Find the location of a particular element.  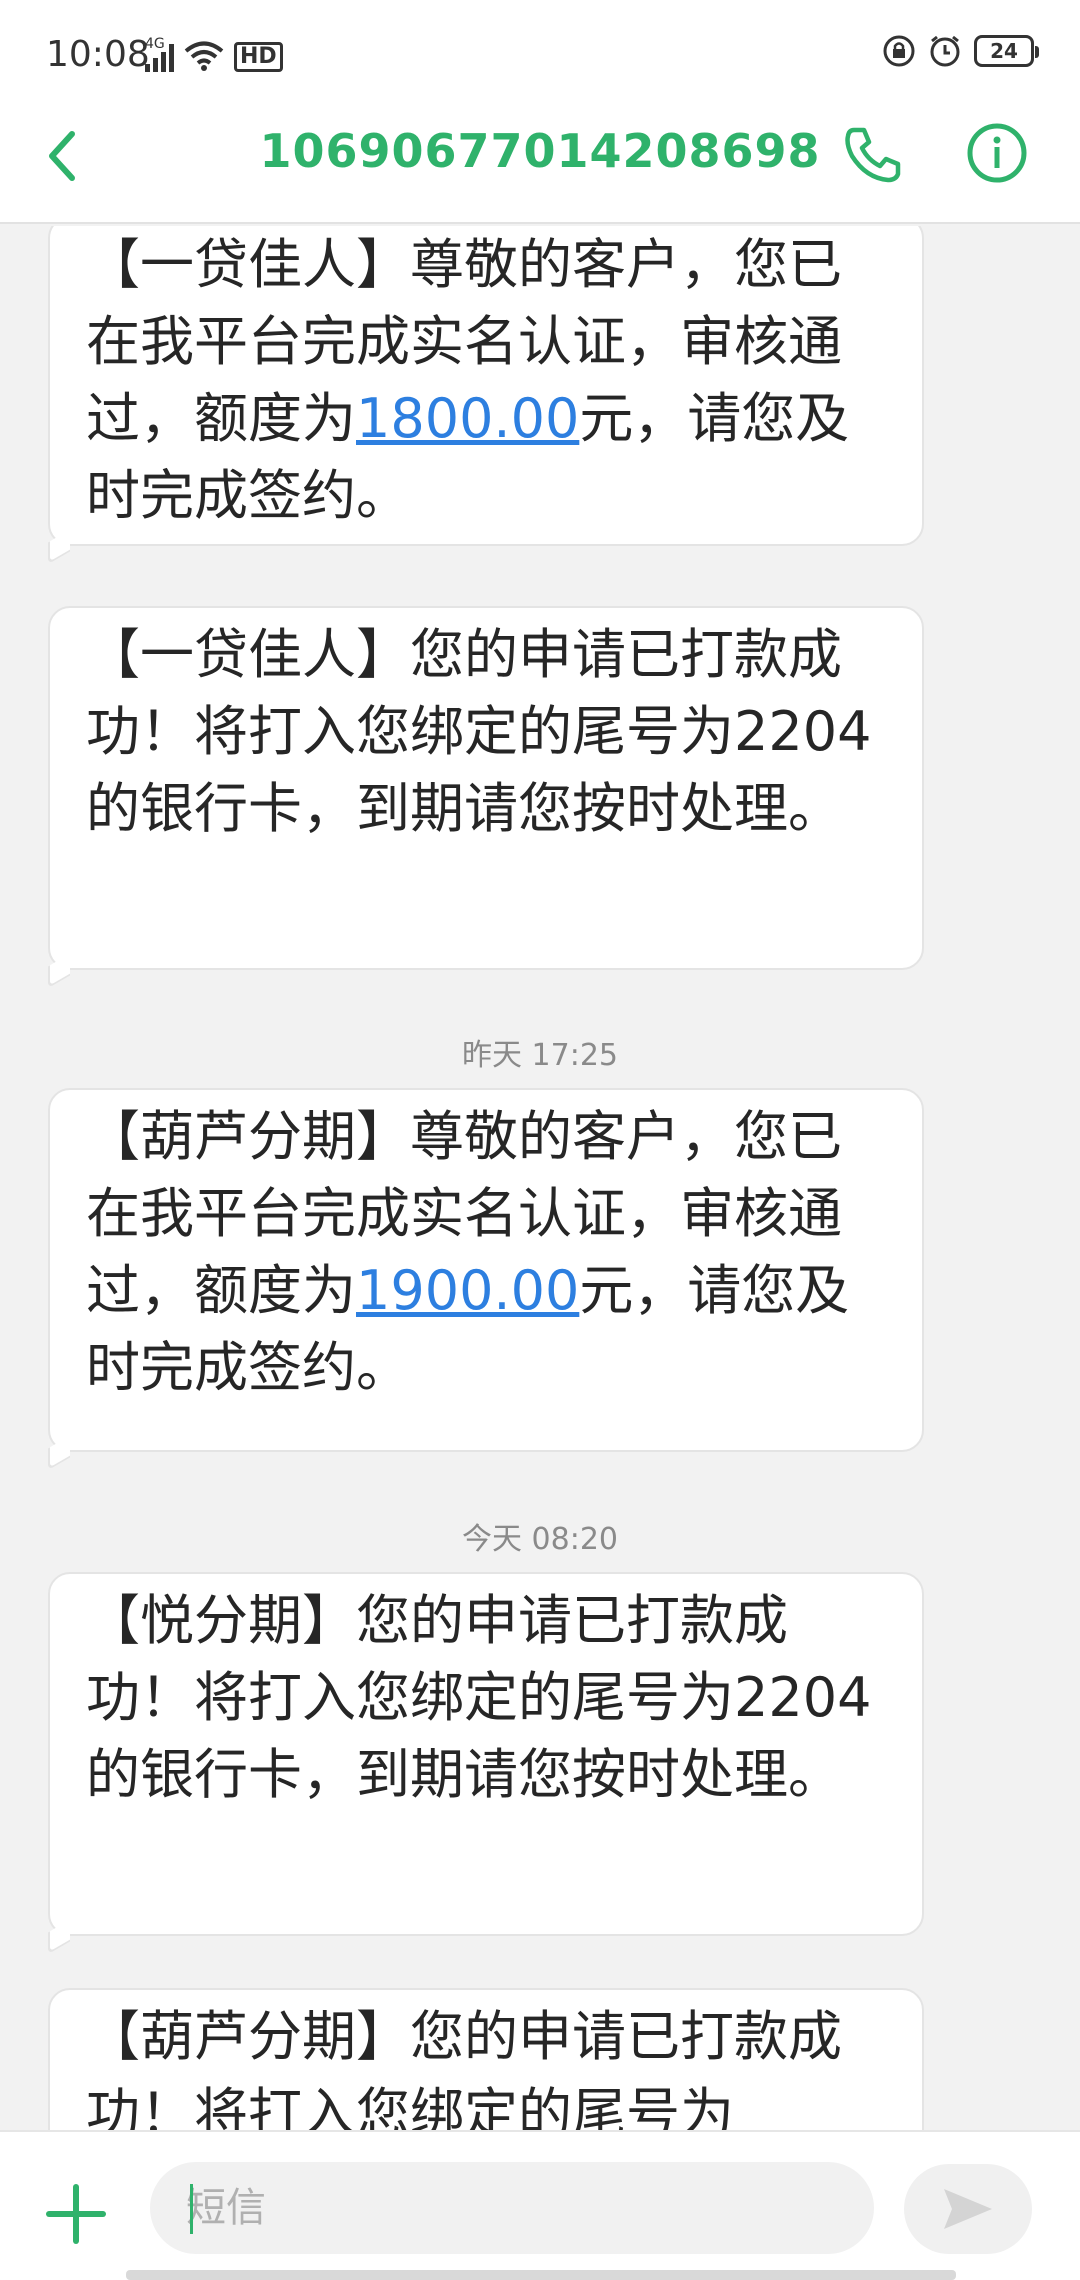

status-icons-right: 24 is located at coordinates (960, 51).